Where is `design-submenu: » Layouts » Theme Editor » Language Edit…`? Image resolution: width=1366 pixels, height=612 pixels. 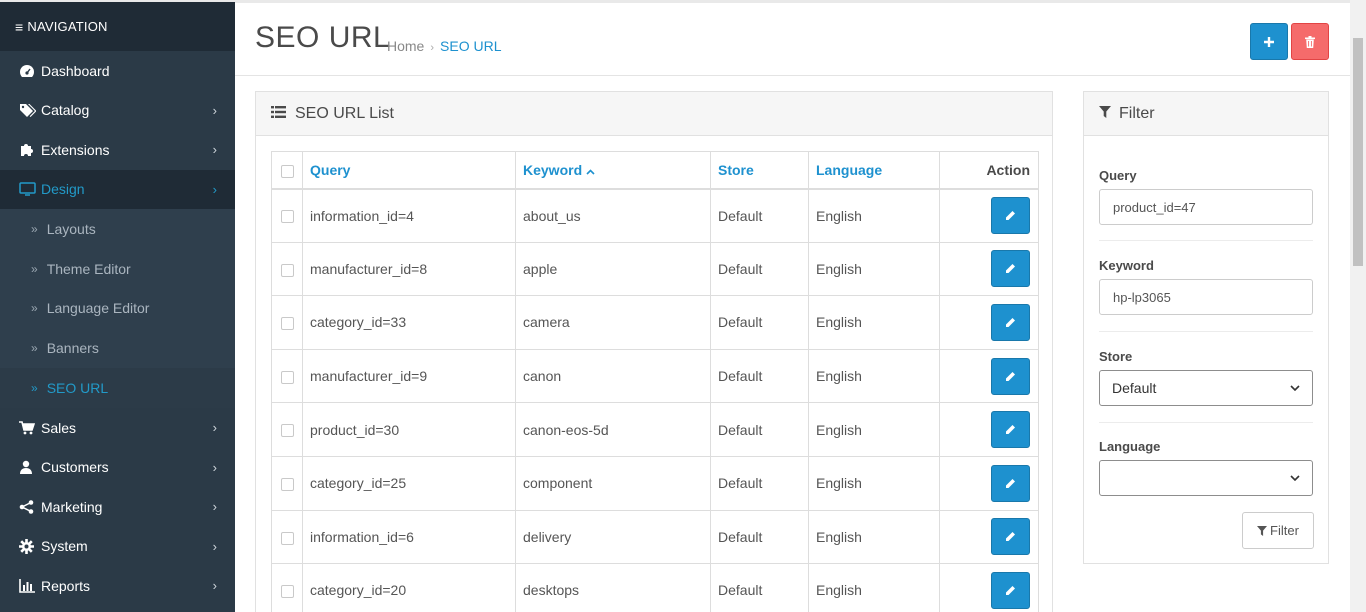
design-submenu: » Layouts » Theme Editor » Language Edit… is located at coordinates (117, 308).